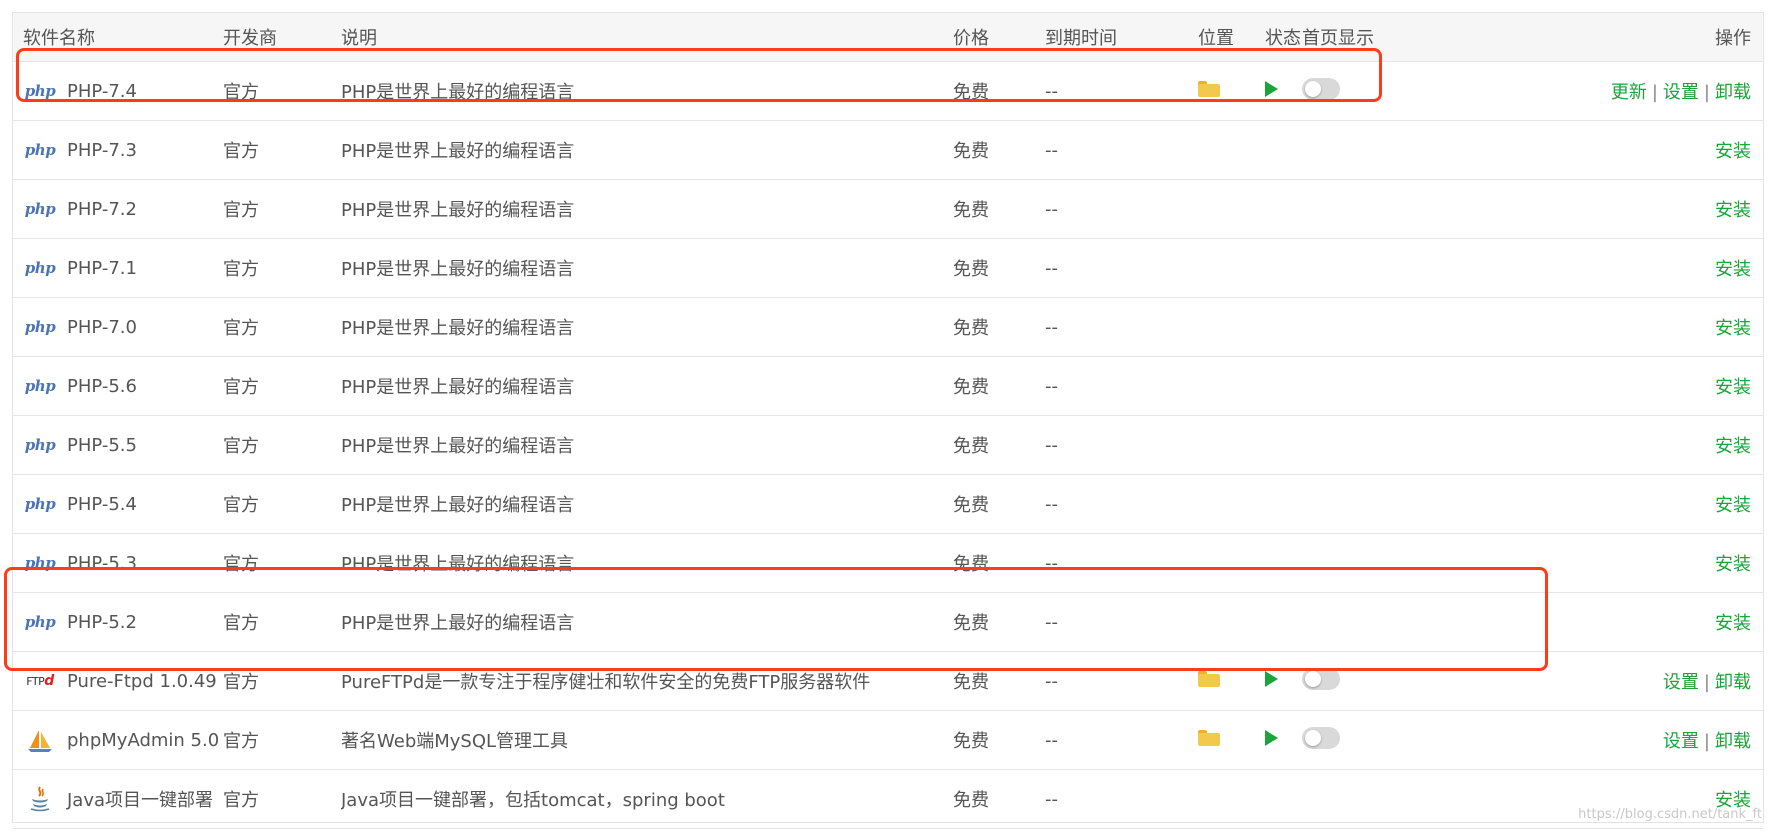  I want to click on cell-name: php PHP-5.3, so click(118, 563).